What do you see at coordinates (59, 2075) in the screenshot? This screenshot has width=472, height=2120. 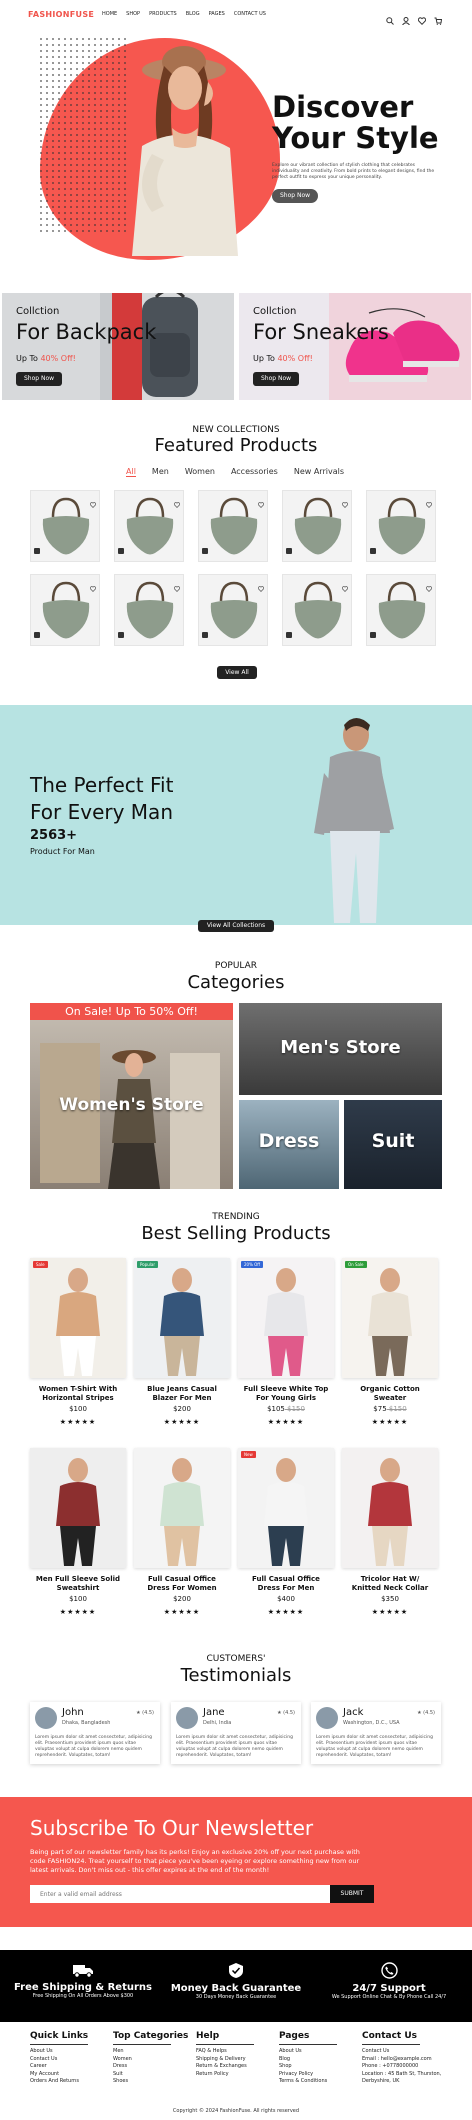 I see `footer-link: My Account` at bounding box center [59, 2075].